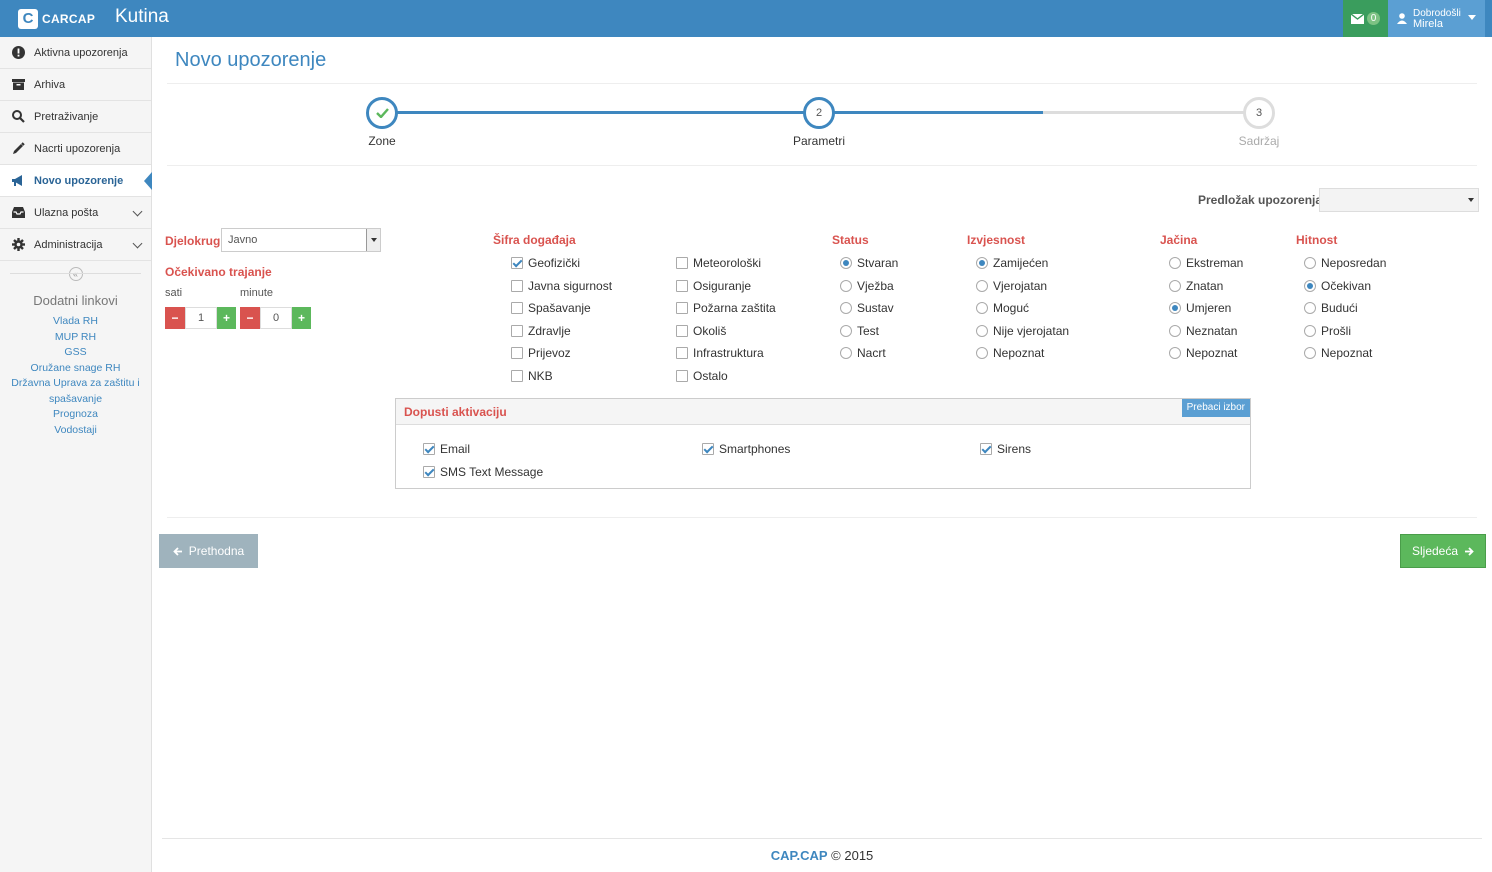 The width and height of the screenshot is (1492, 872). Describe the element at coordinates (76, 391) in the screenshot. I see `link-duzs: Državna Uprava za zaštitu i spašavanje` at that location.